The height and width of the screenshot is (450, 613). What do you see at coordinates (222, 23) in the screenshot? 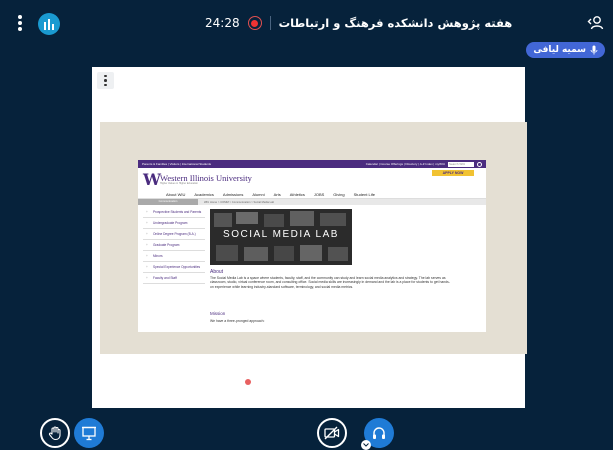
I see `meeting-timer: 24:28` at bounding box center [222, 23].